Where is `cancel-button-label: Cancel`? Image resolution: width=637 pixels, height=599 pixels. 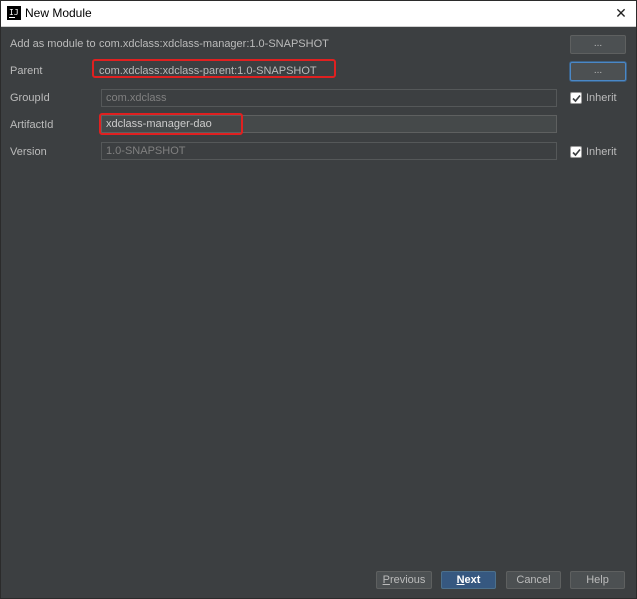
cancel-button-label: Cancel is located at coordinates (533, 580).